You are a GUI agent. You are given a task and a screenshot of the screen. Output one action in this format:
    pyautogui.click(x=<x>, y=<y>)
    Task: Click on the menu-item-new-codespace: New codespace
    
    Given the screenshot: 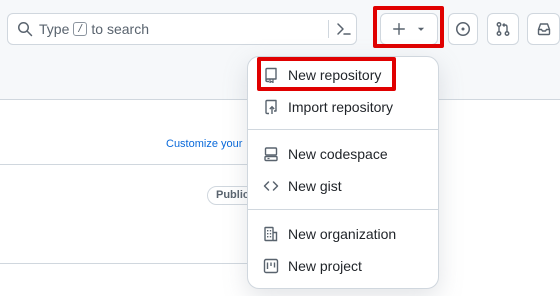 What is the action you would take?
    pyautogui.click(x=344, y=154)
    